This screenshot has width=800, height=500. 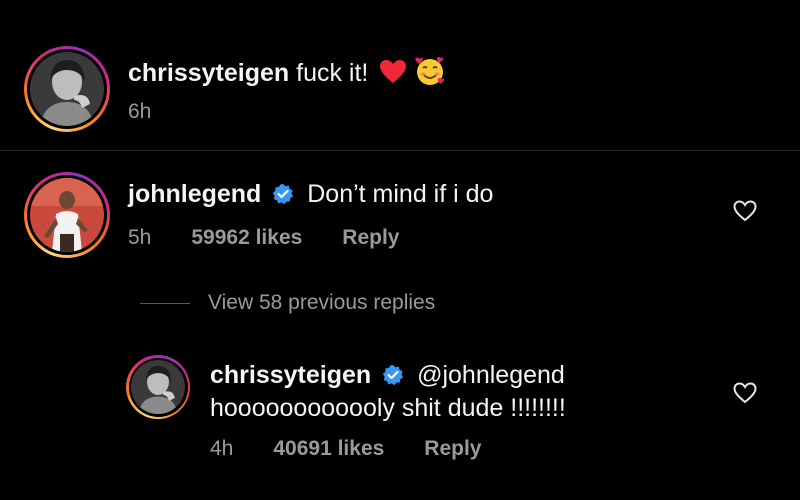 I want to click on comment-timestamp: 5h, so click(x=140, y=237).